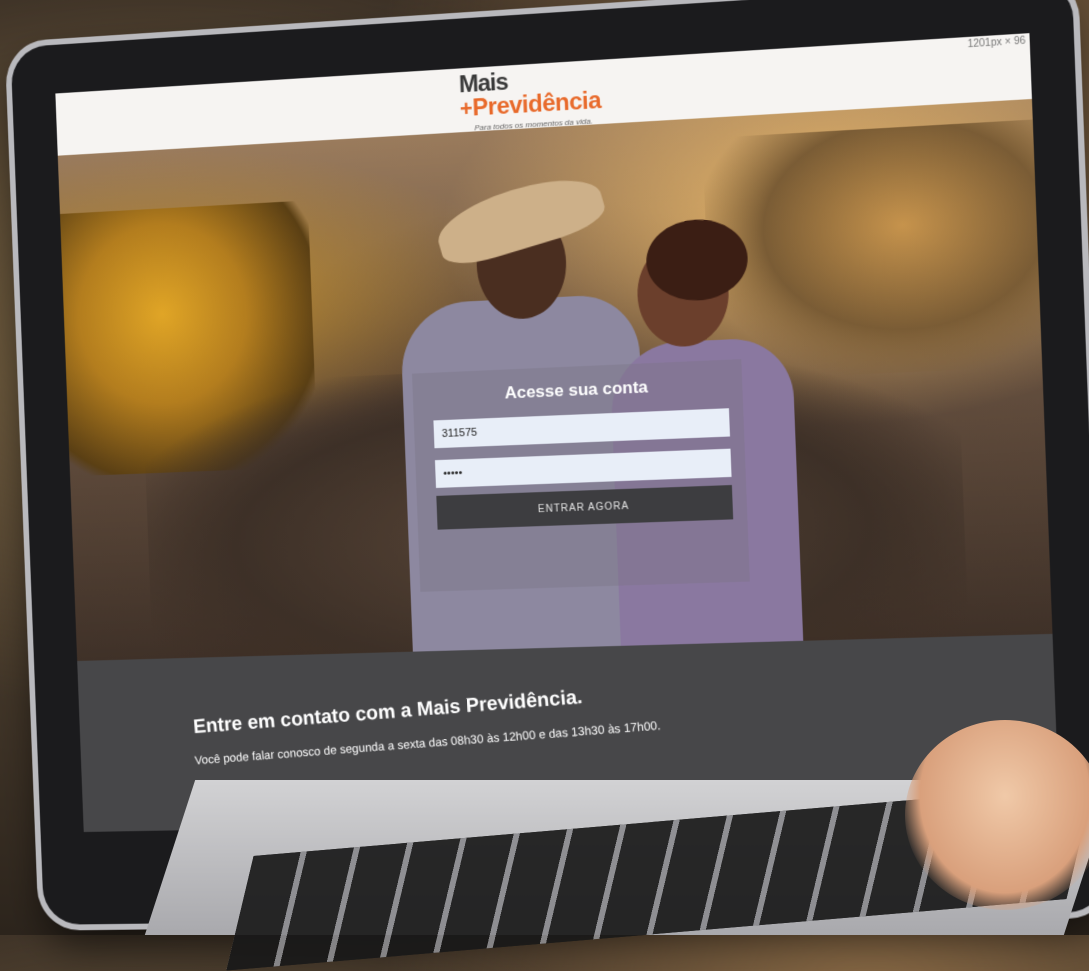 This screenshot has width=1089, height=971. Describe the element at coordinates (576, 390) in the screenshot. I see `login-title: Acesse sua conta` at that location.